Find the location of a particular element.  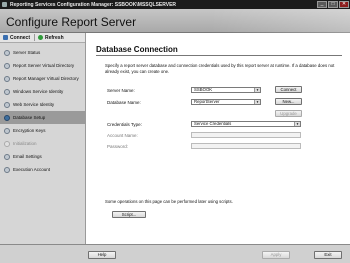

help-button: Help is located at coordinates (102, 255).